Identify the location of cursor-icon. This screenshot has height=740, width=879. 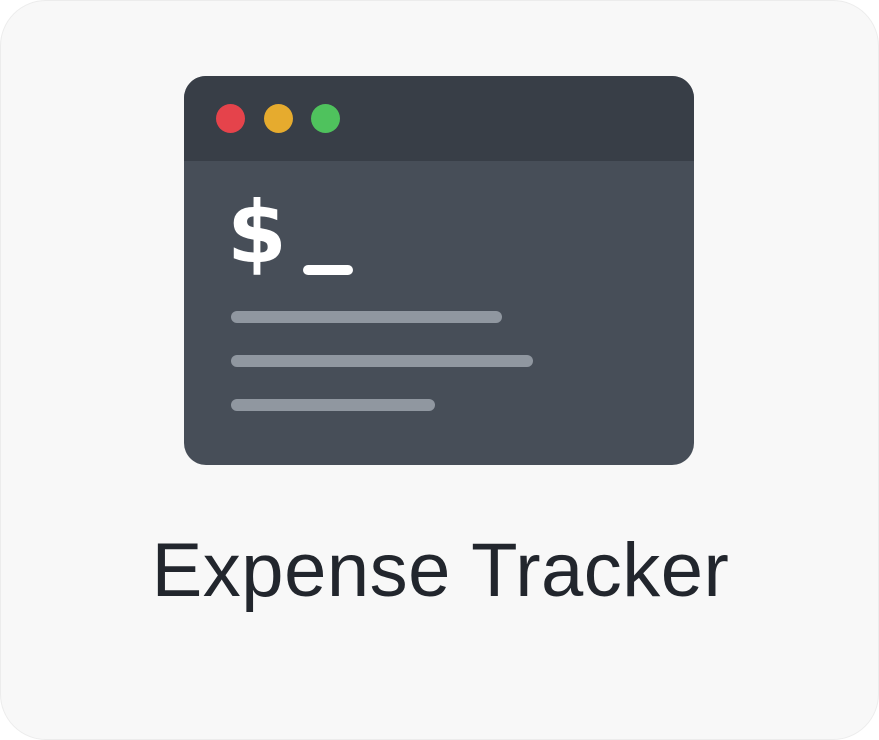
(328, 270).